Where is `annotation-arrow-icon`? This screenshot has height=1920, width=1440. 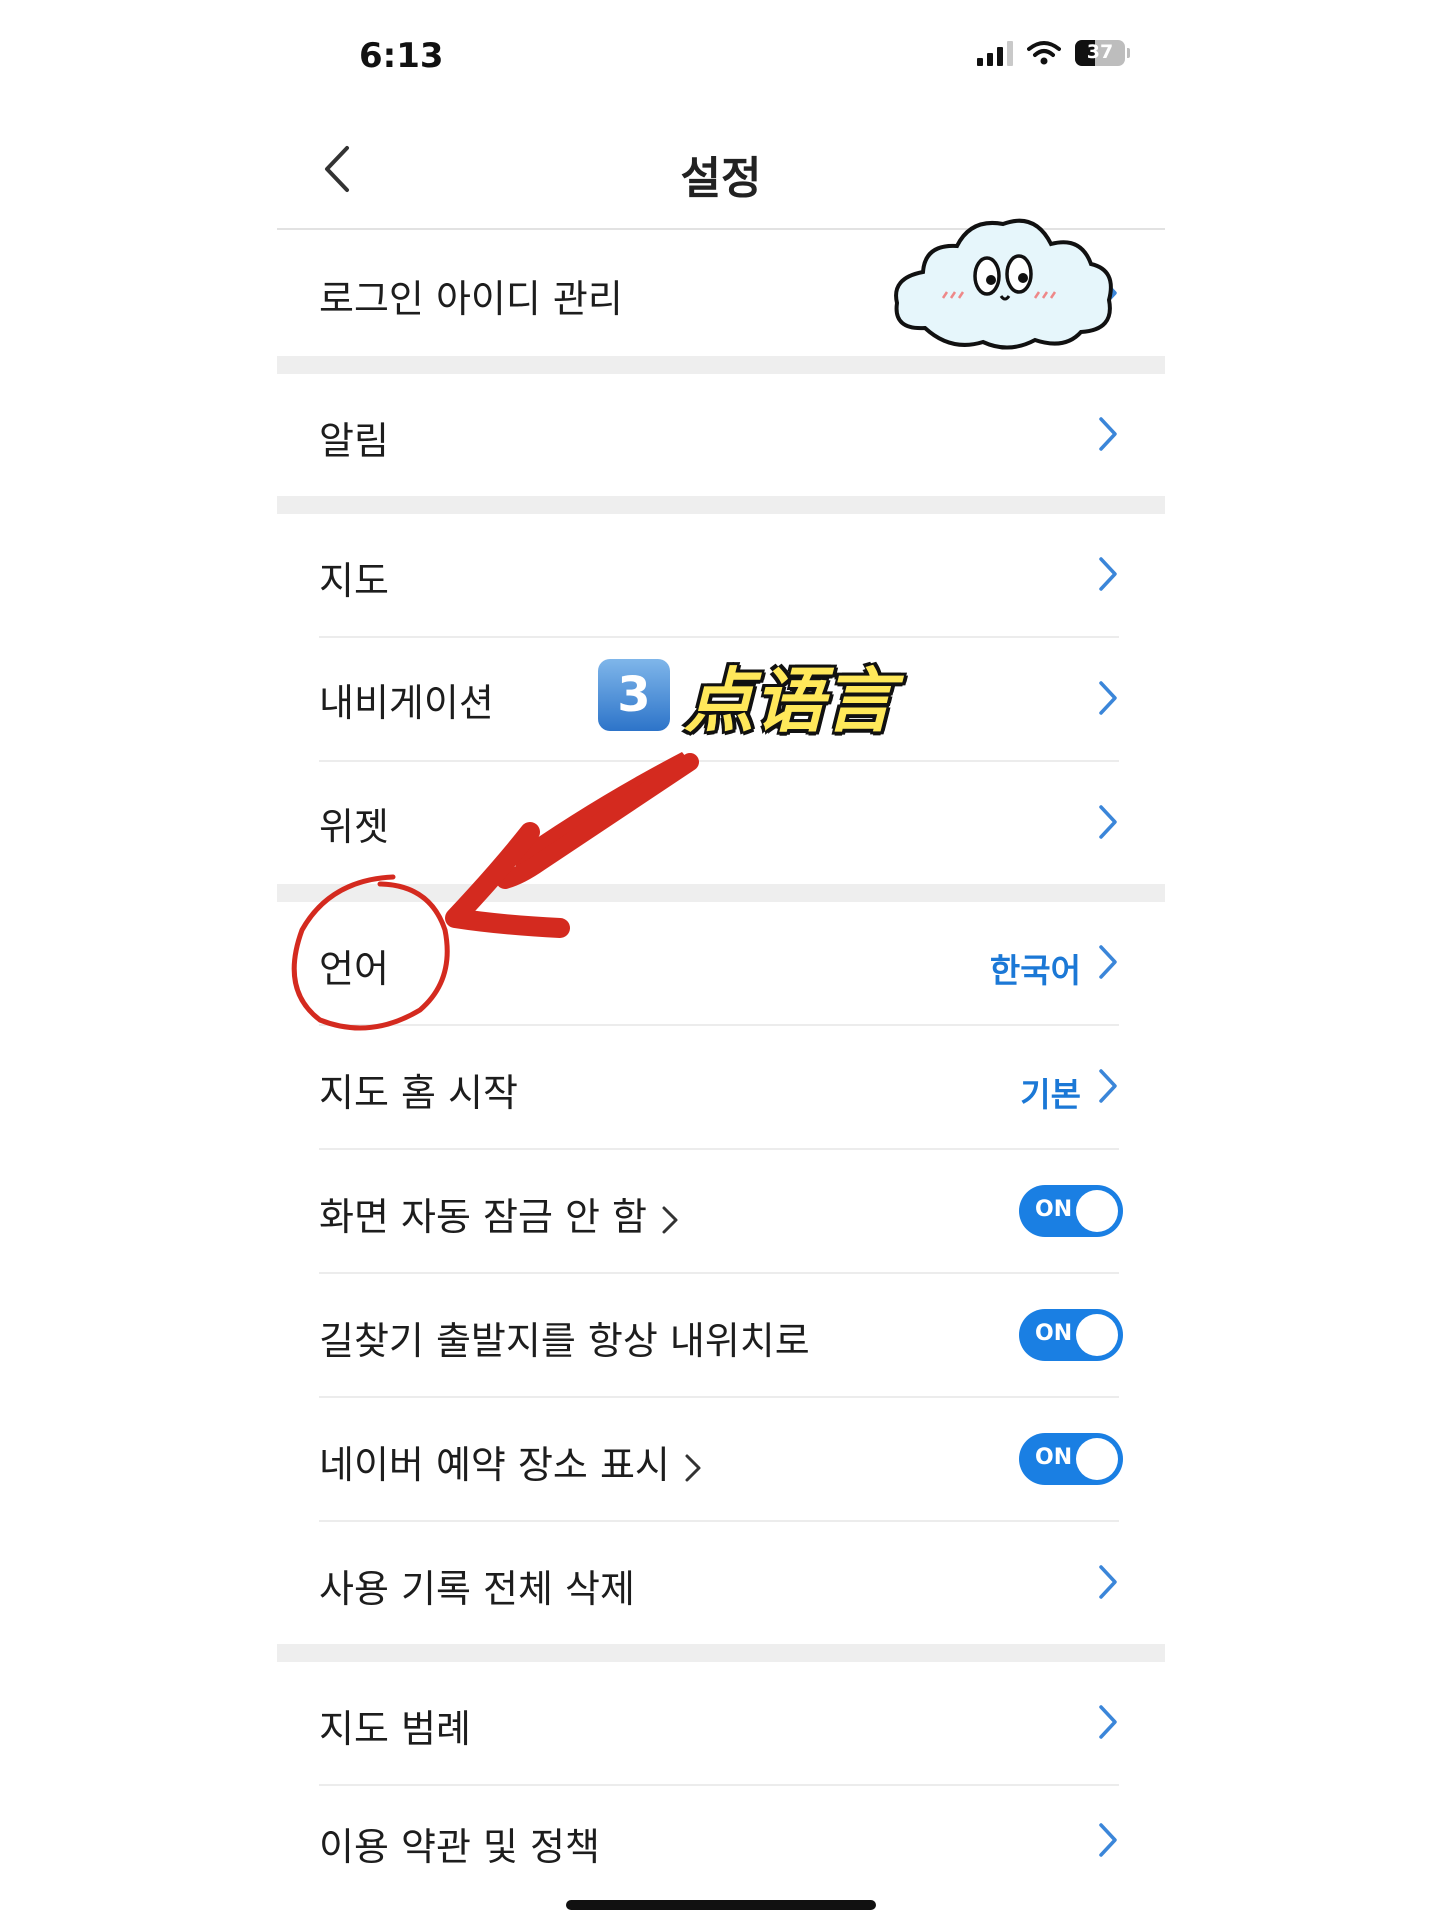 annotation-arrow-icon is located at coordinates (495, 891).